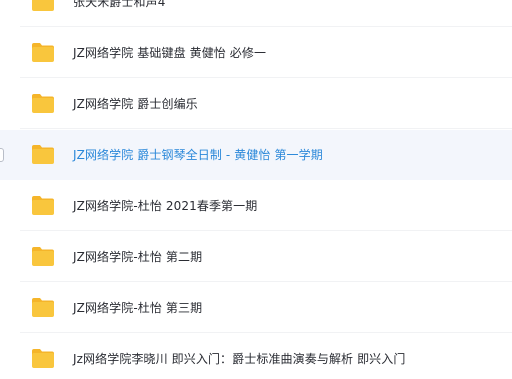  Describe the element at coordinates (256, 13) in the screenshot. I see `file-row: 张天米爵士和声4` at that location.